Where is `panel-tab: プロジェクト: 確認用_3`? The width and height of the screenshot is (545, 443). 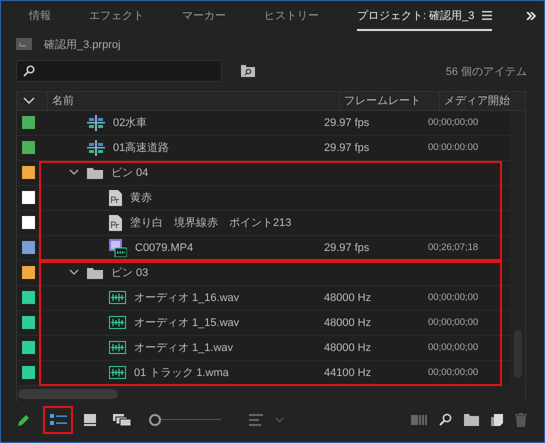
panel-tab: プロジェクト: 確認用_3 is located at coordinates (415, 15).